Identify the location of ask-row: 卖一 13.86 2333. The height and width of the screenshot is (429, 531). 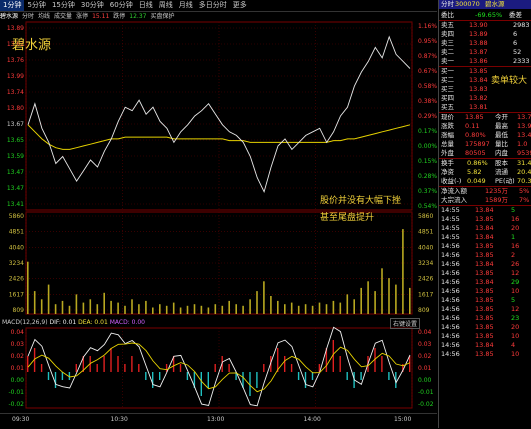
(485, 61).